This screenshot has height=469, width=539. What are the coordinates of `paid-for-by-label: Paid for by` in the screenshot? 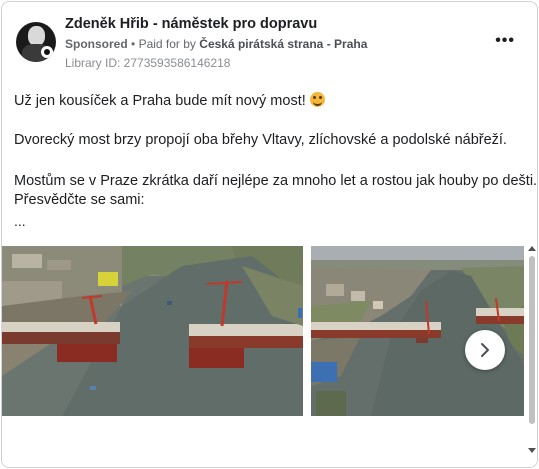 It's located at (167, 44).